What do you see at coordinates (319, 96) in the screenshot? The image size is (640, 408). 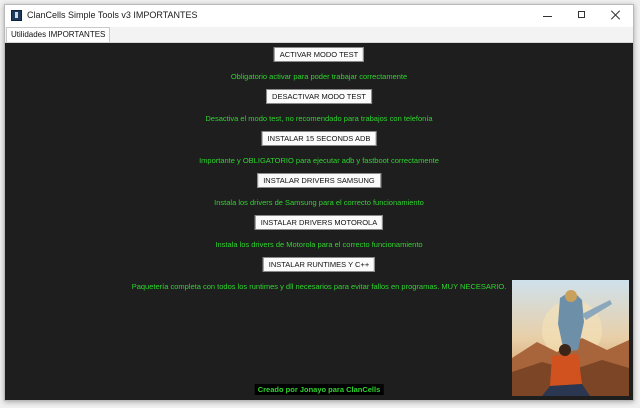 I see `desactivar-modo-test-button: DESACTIVAR MODO TEST` at bounding box center [319, 96].